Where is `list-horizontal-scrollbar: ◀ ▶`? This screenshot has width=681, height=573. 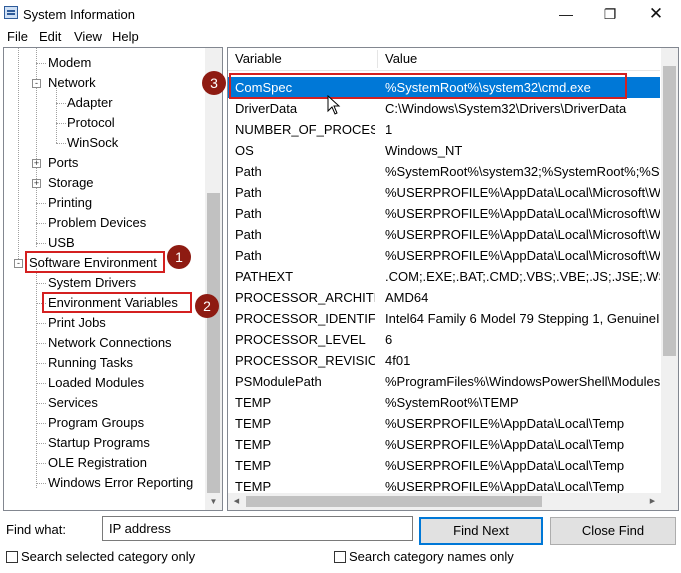 list-horizontal-scrollbar: ◀ ▶ is located at coordinates (453, 501).